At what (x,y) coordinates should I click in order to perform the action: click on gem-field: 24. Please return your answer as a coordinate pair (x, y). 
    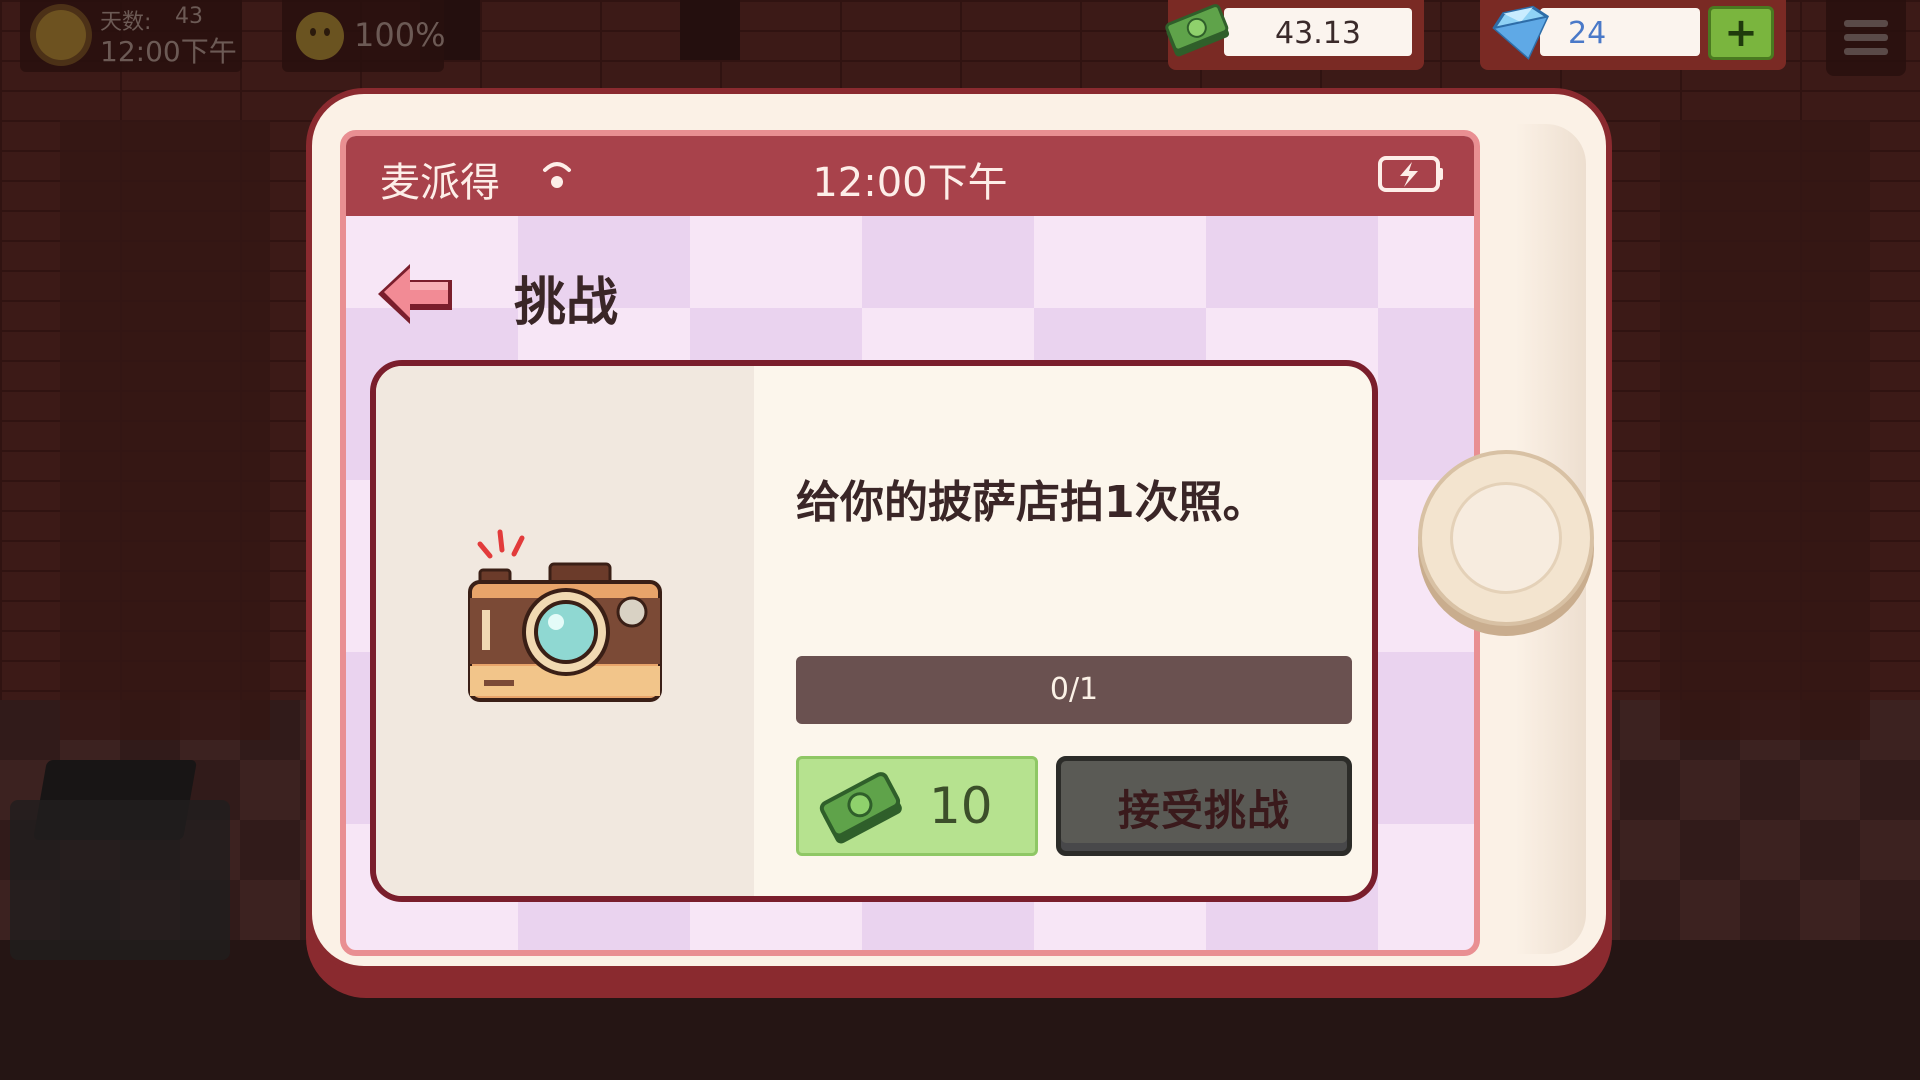
    Looking at the image, I should click on (1620, 32).